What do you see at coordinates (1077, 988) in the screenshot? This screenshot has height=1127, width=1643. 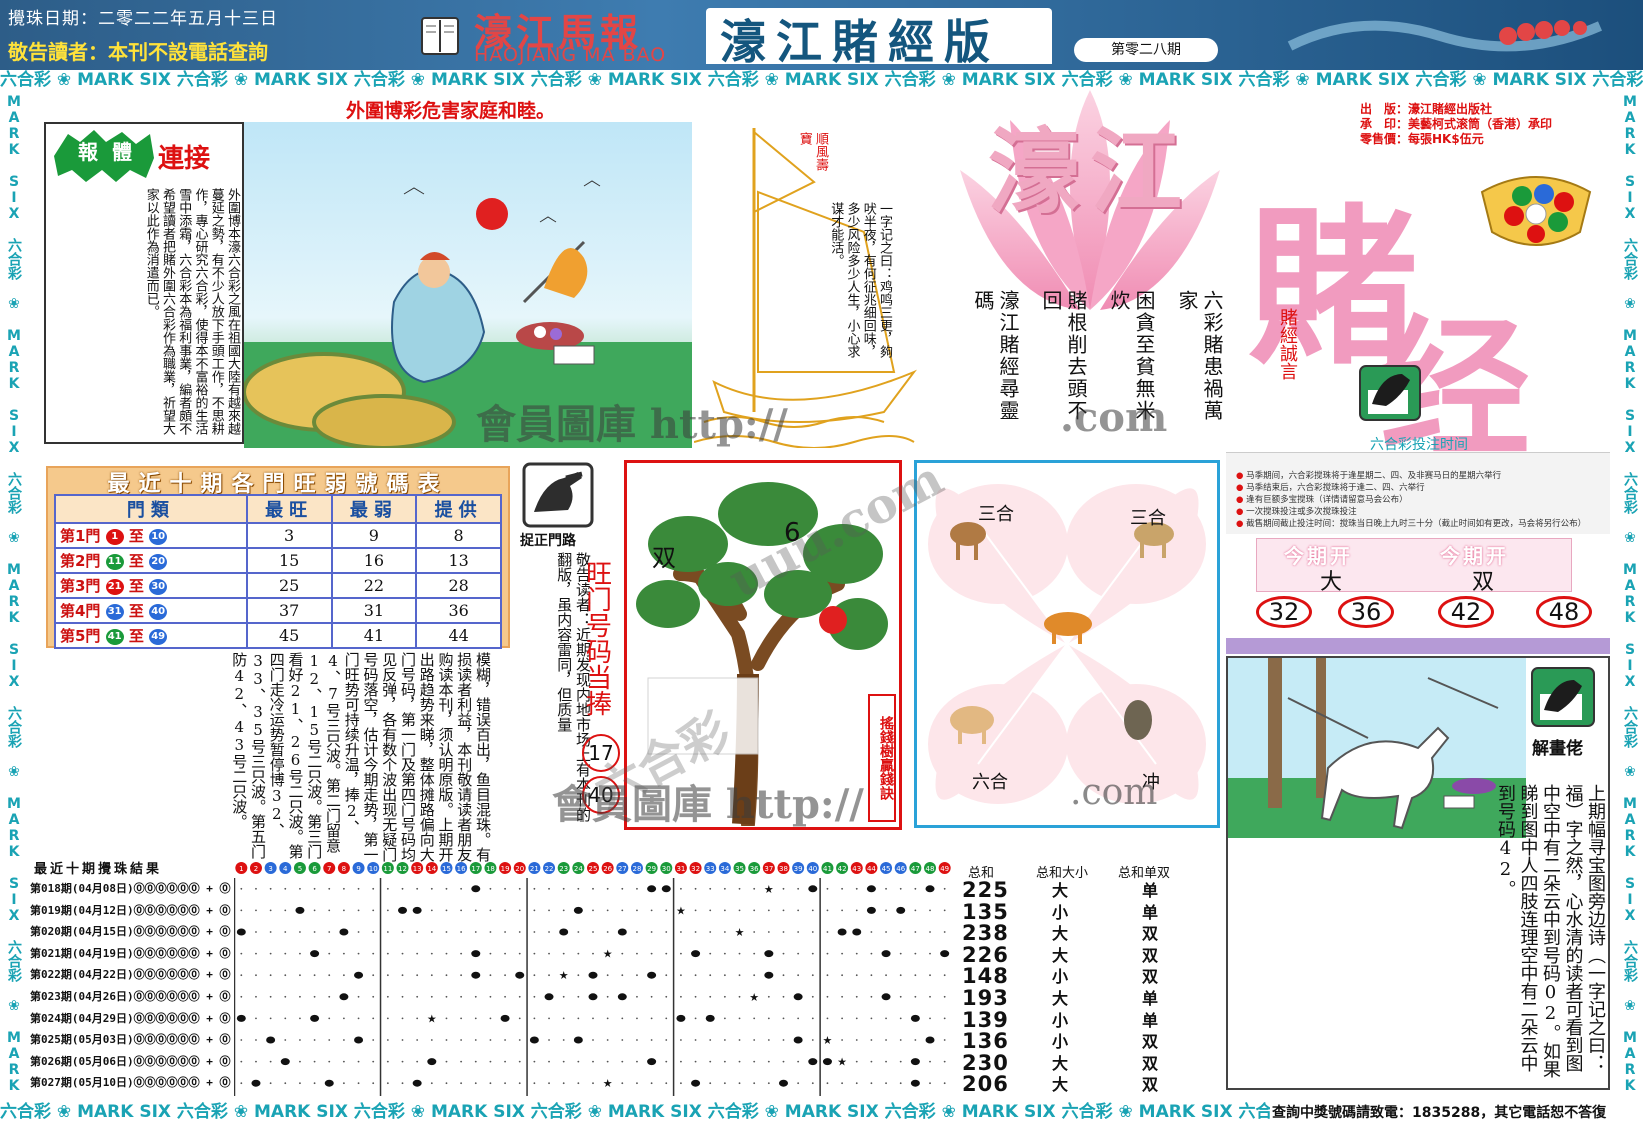 I see `results-big-small-column: 大小大大小大小小大大` at bounding box center [1077, 988].